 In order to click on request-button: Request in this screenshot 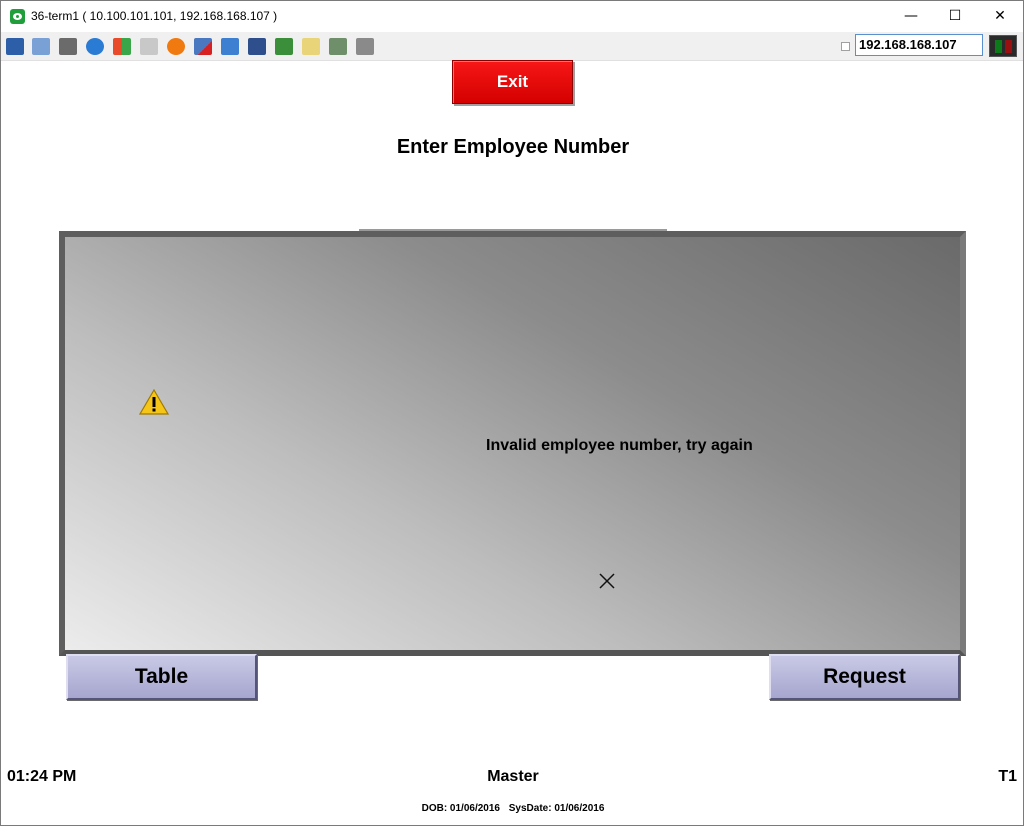, I will do `click(864, 677)`.